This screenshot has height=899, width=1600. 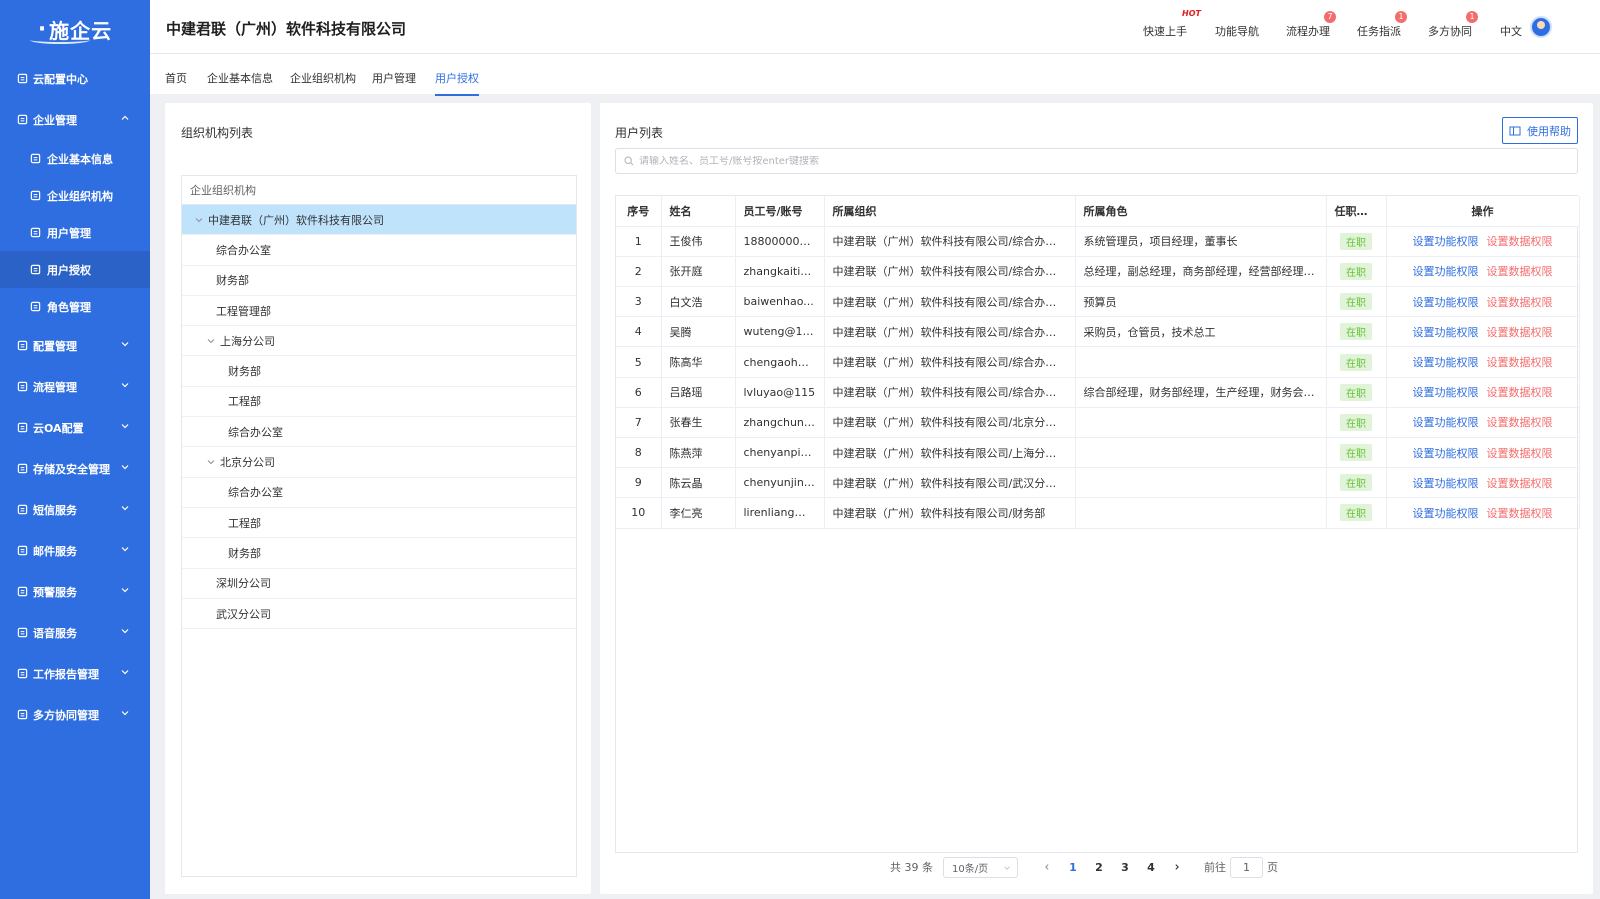 I want to click on chevron-right-icon, so click(x=1177, y=866).